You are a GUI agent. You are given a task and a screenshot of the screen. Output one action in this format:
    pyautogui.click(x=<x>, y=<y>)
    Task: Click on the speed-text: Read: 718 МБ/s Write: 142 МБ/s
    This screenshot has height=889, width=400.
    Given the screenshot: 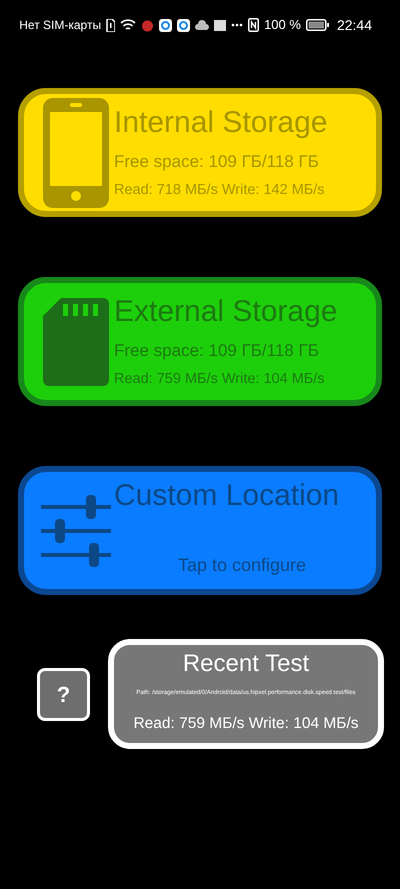 What is the action you would take?
    pyautogui.click(x=220, y=190)
    